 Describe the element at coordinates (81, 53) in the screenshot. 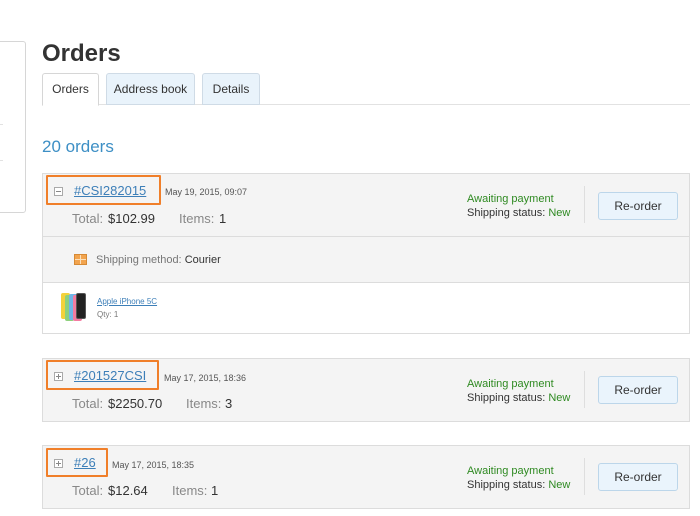

I see `page-title: Orders` at that location.